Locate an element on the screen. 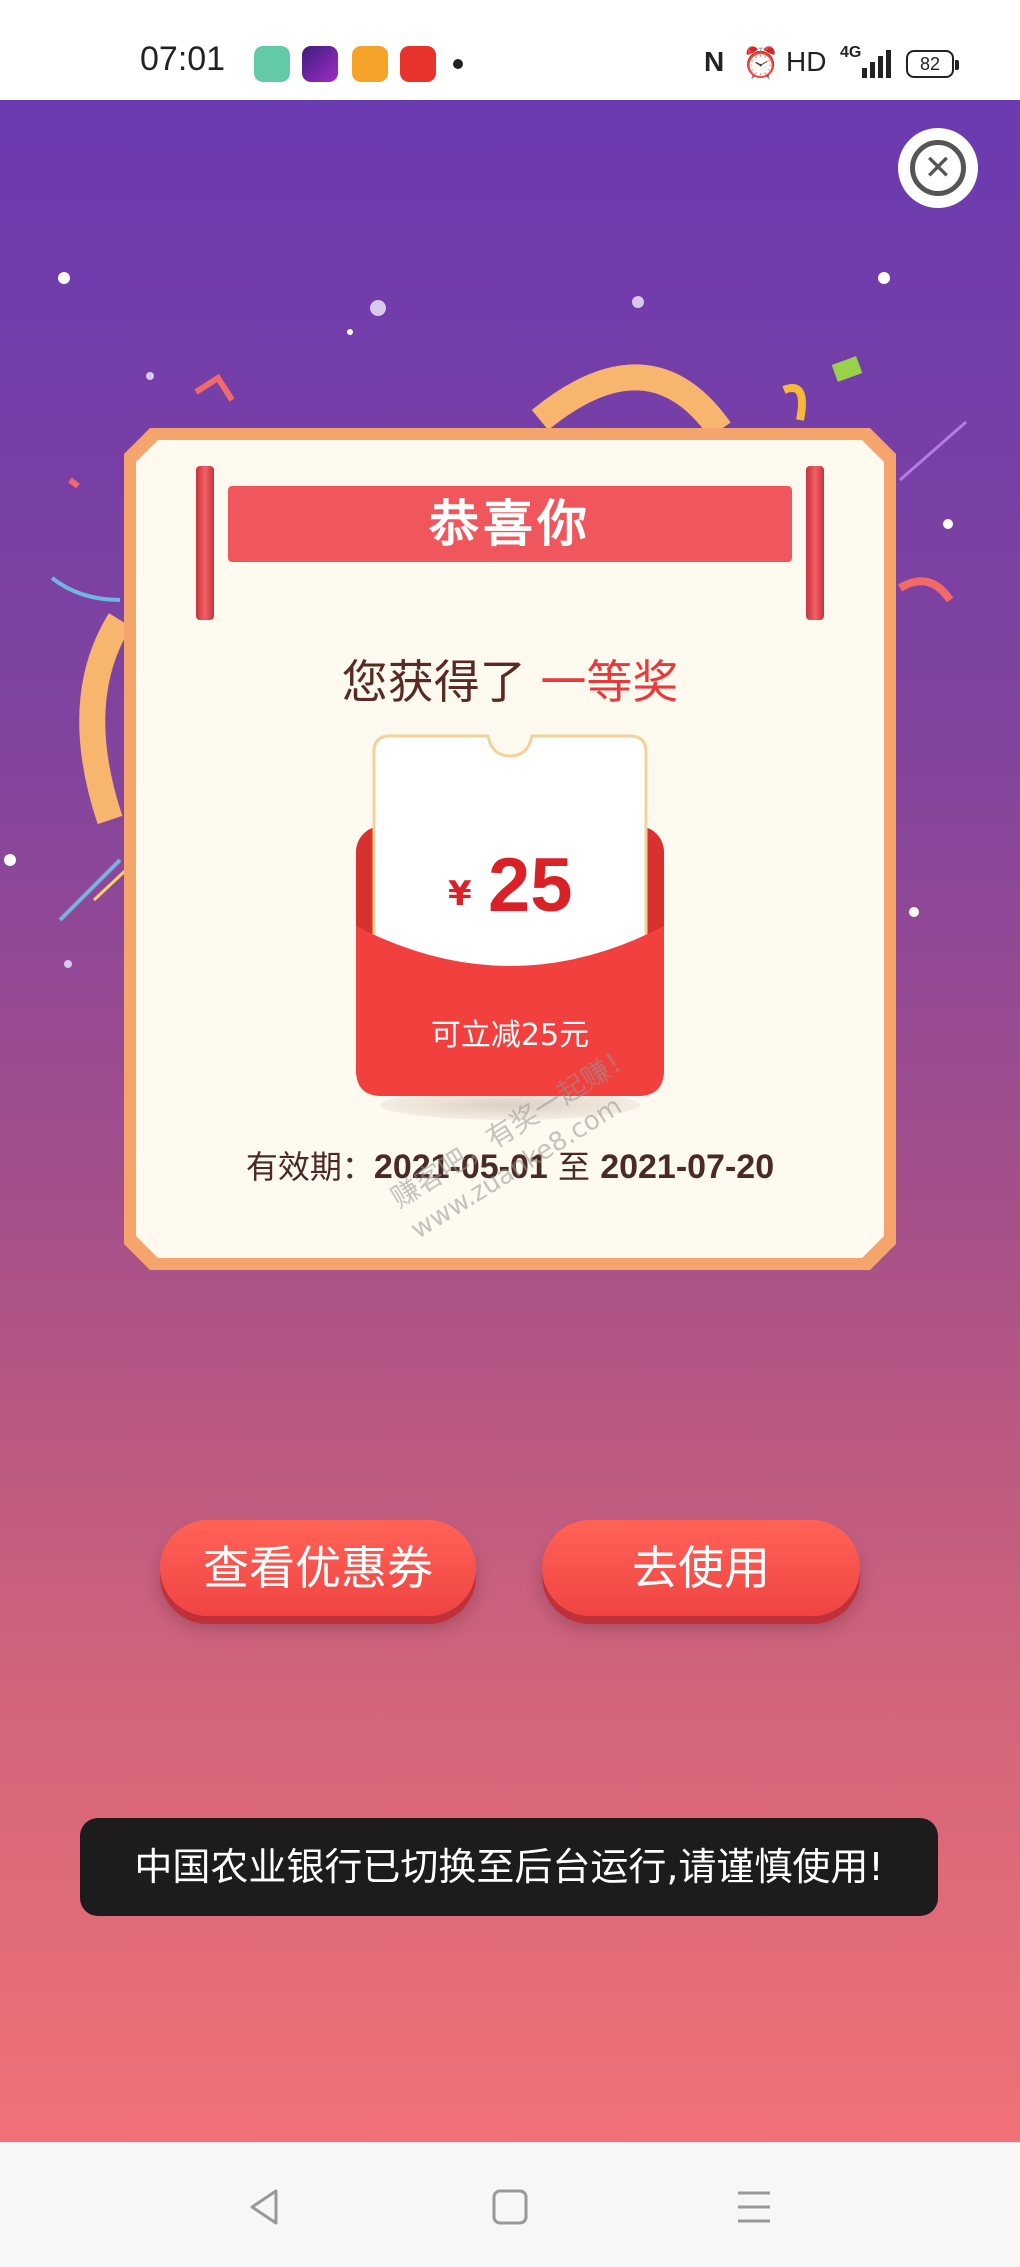  use-now-button: 去使用 is located at coordinates (701, 1568).